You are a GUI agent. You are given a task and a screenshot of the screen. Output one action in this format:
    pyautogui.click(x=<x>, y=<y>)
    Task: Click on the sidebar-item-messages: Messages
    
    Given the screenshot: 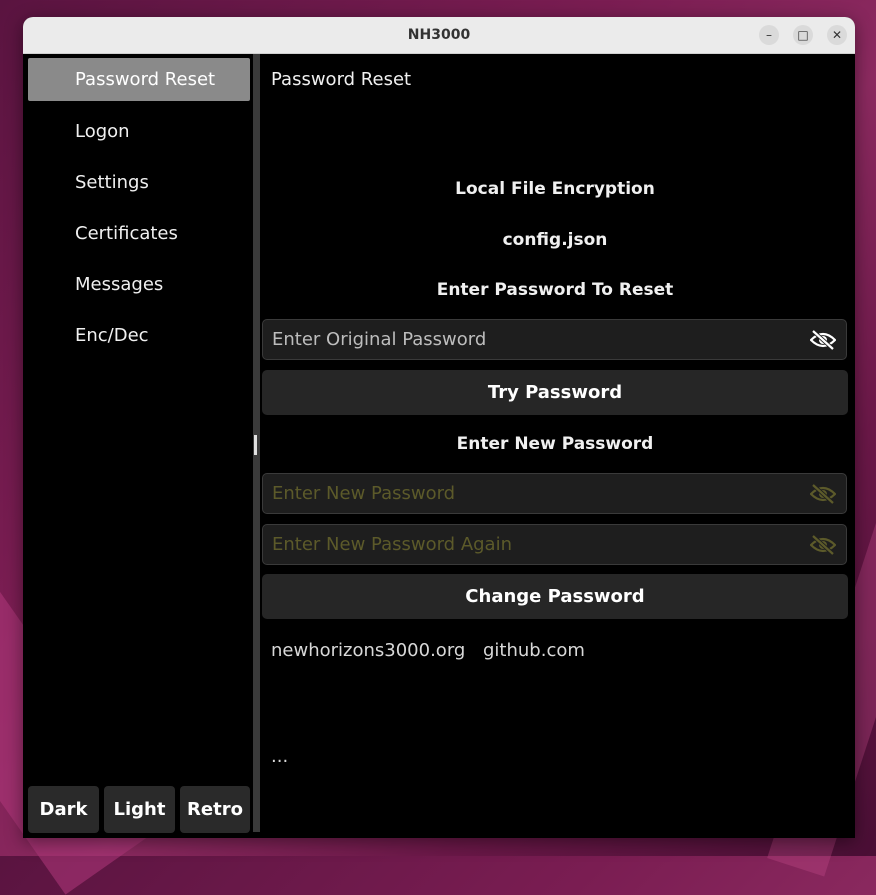 What is the action you would take?
    pyautogui.click(x=139, y=284)
    